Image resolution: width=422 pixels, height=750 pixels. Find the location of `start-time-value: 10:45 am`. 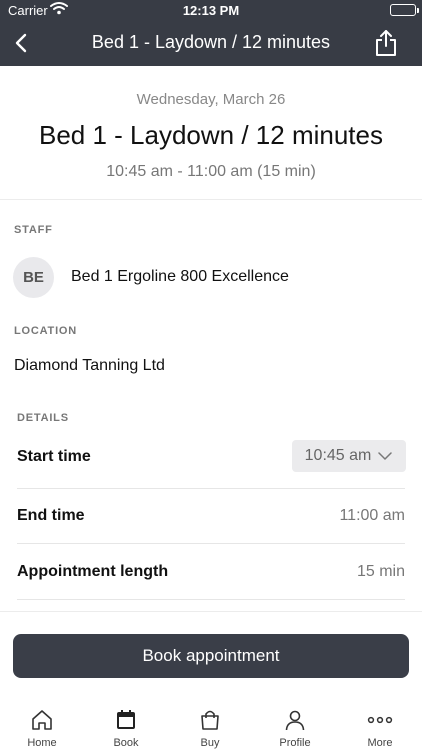

start-time-value: 10:45 am is located at coordinates (338, 455).